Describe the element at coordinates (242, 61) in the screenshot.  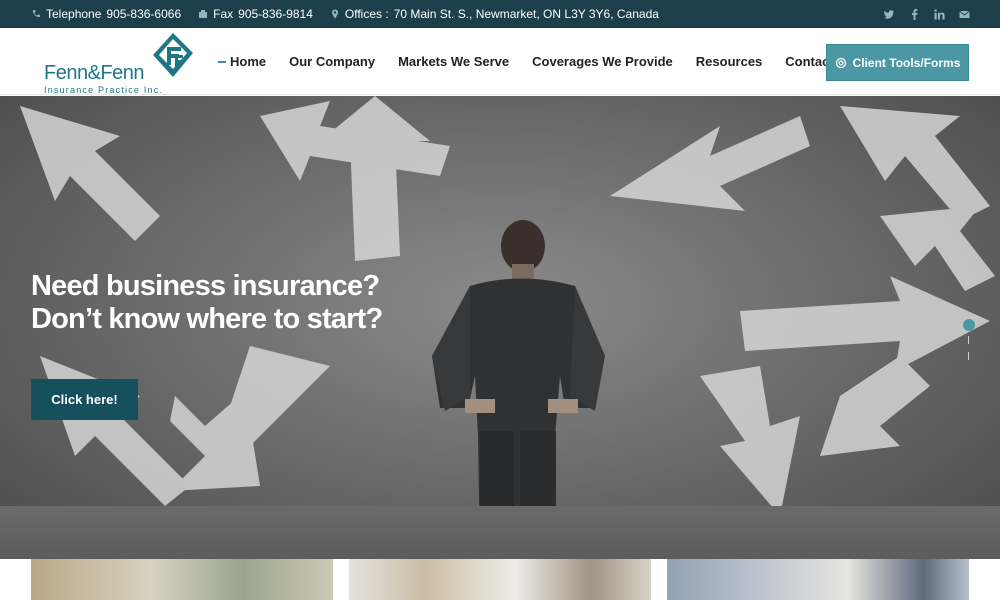
I see `nav-home: Home` at that location.